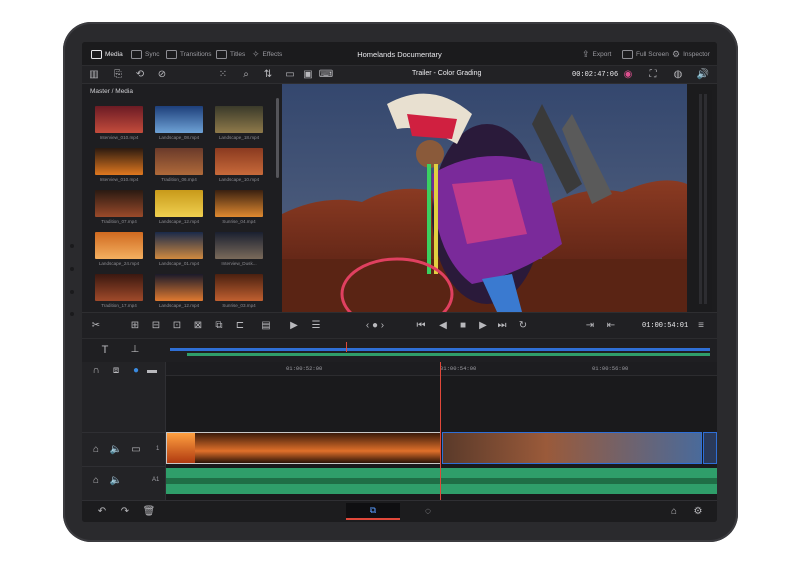 This screenshot has height=565, width=800. I want to click on audio-track-header: ⌂ 🔈 A1, so click(124, 483).